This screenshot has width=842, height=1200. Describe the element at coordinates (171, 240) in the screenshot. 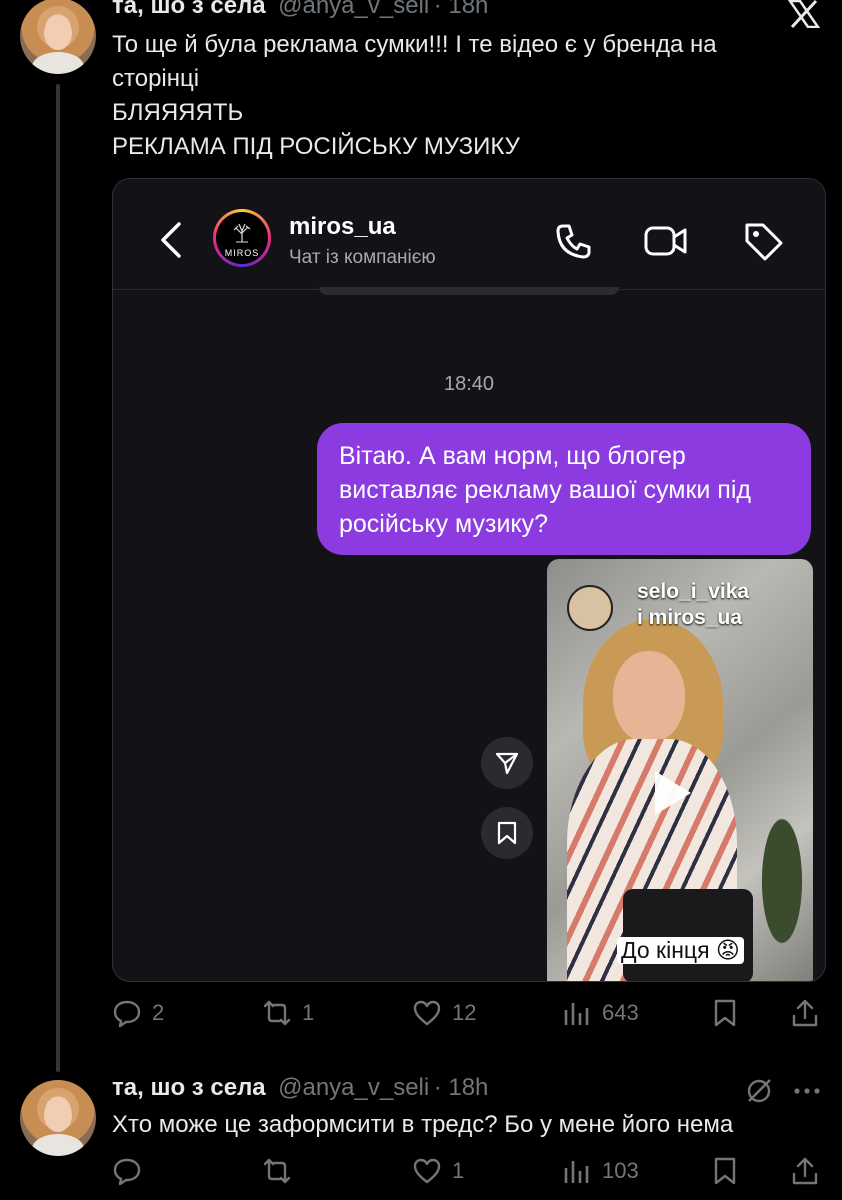

I see `back-arrow-icon` at that location.